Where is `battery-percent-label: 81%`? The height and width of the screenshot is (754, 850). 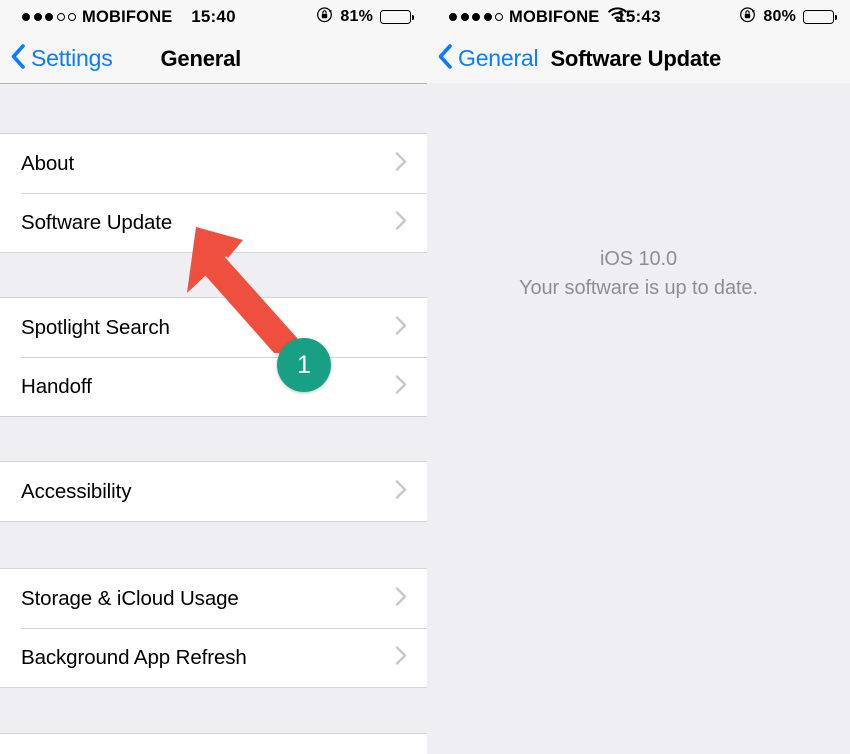 battery-percent-label: 81% is located at coordinates (356, 16).